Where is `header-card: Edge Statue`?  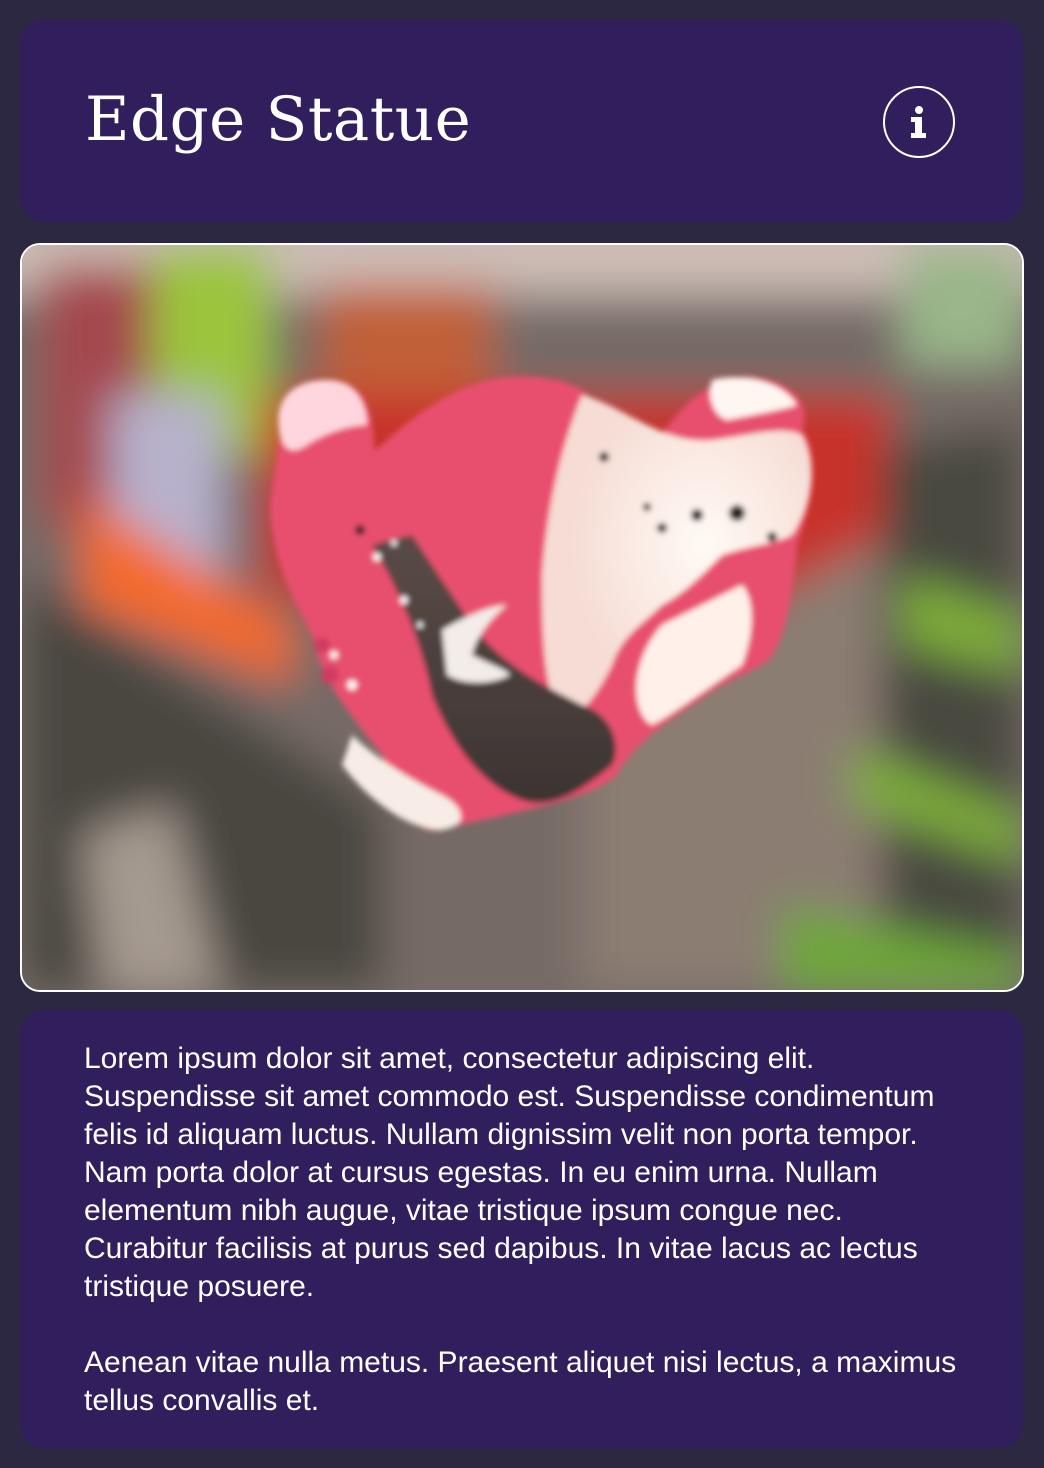 header-card: Edge Statue is located at coordinates (521, 121).